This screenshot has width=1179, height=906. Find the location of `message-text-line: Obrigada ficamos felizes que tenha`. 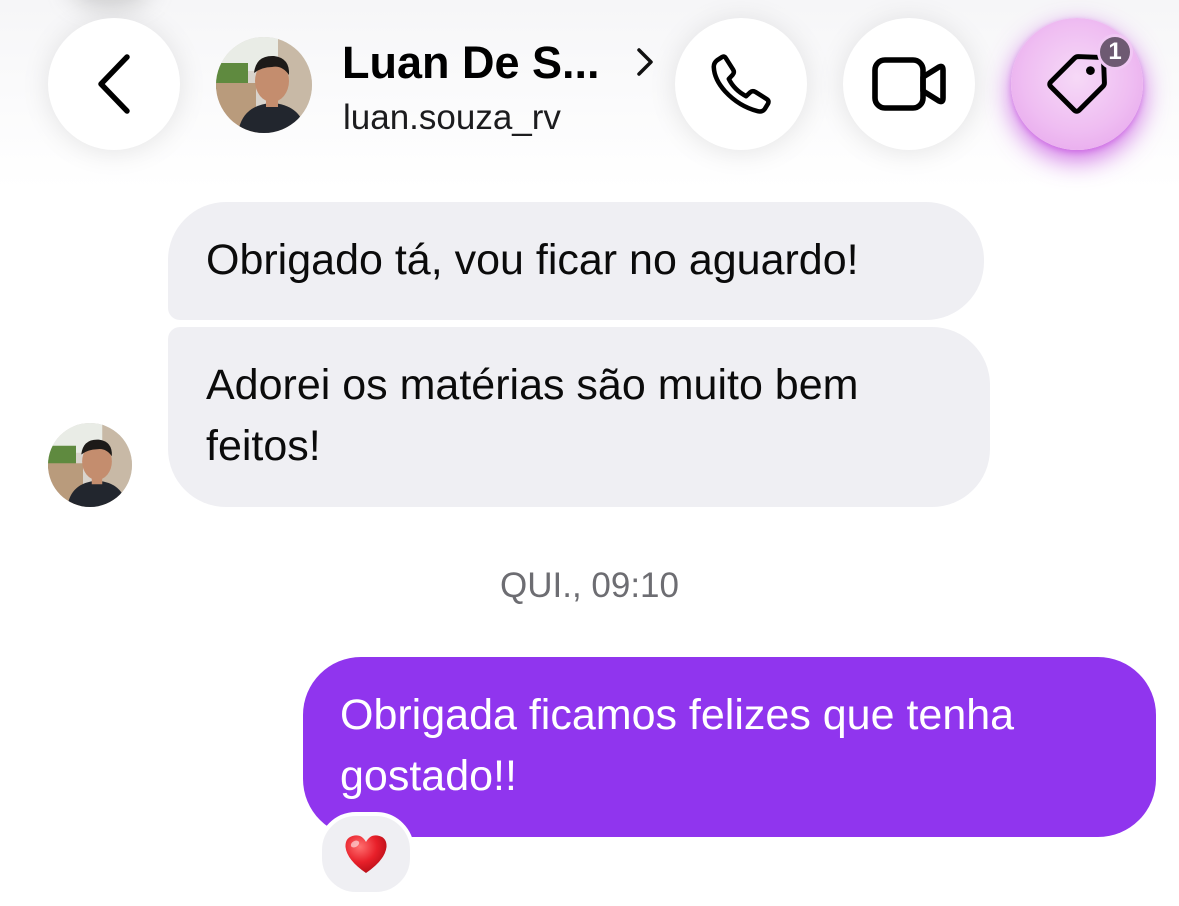

message-text-line: Obrigada ficamos felizes que tenha is located at coordinates (677, 715).